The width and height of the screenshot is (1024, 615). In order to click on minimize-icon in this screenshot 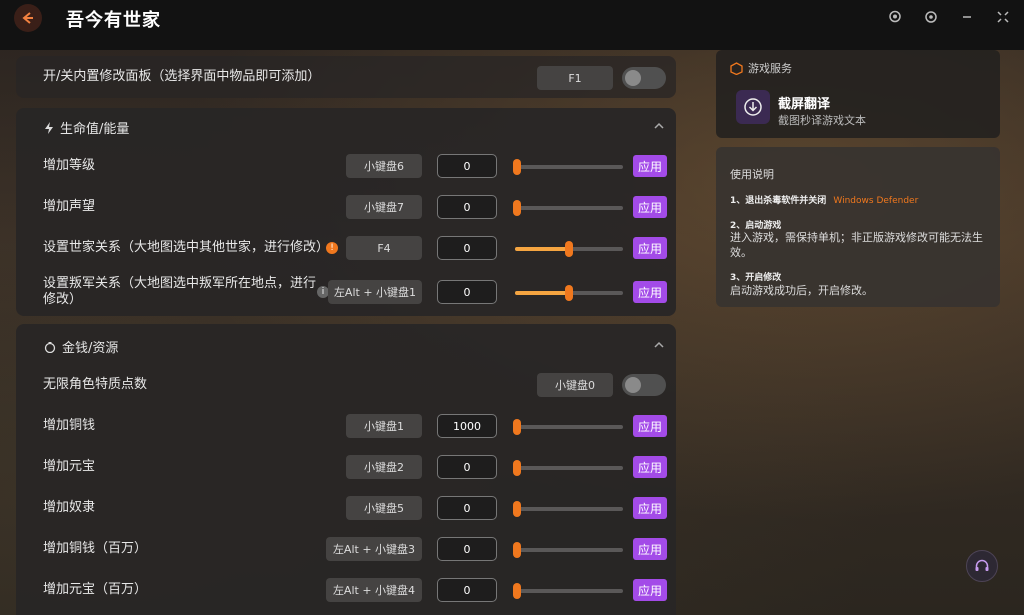, I will do `click(967, 17)`.